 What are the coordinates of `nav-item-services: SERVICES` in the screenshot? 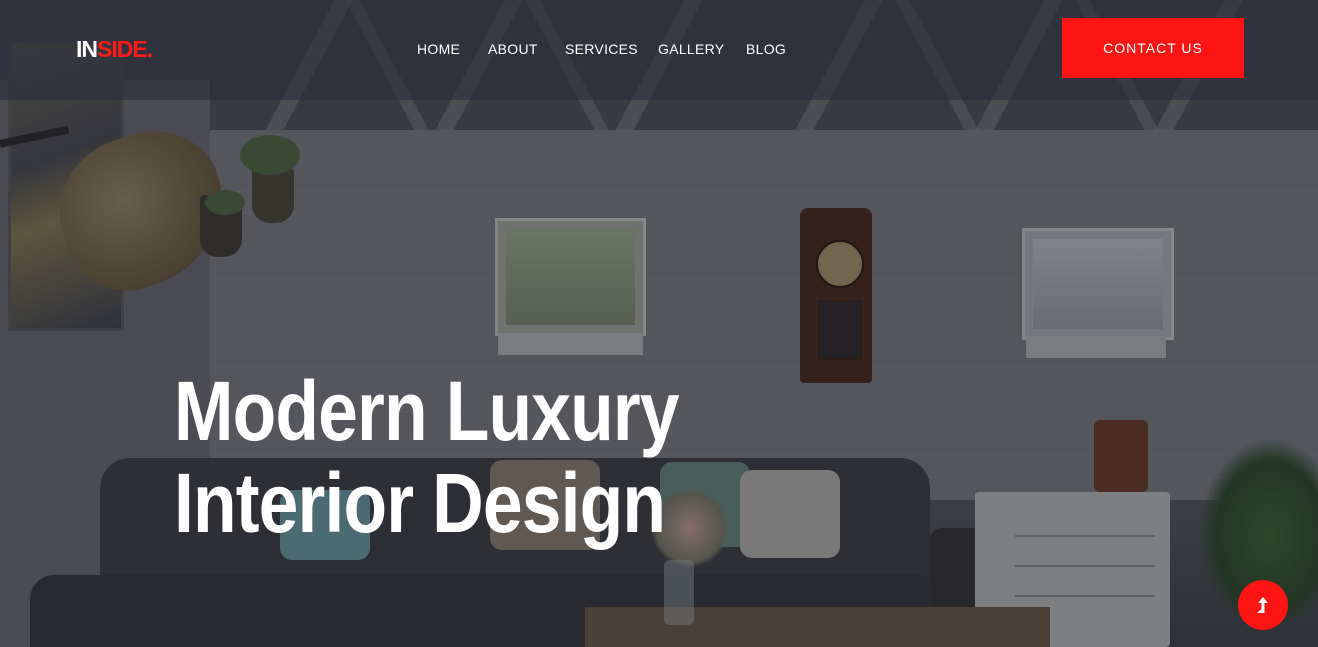 It's located at (601, 49).